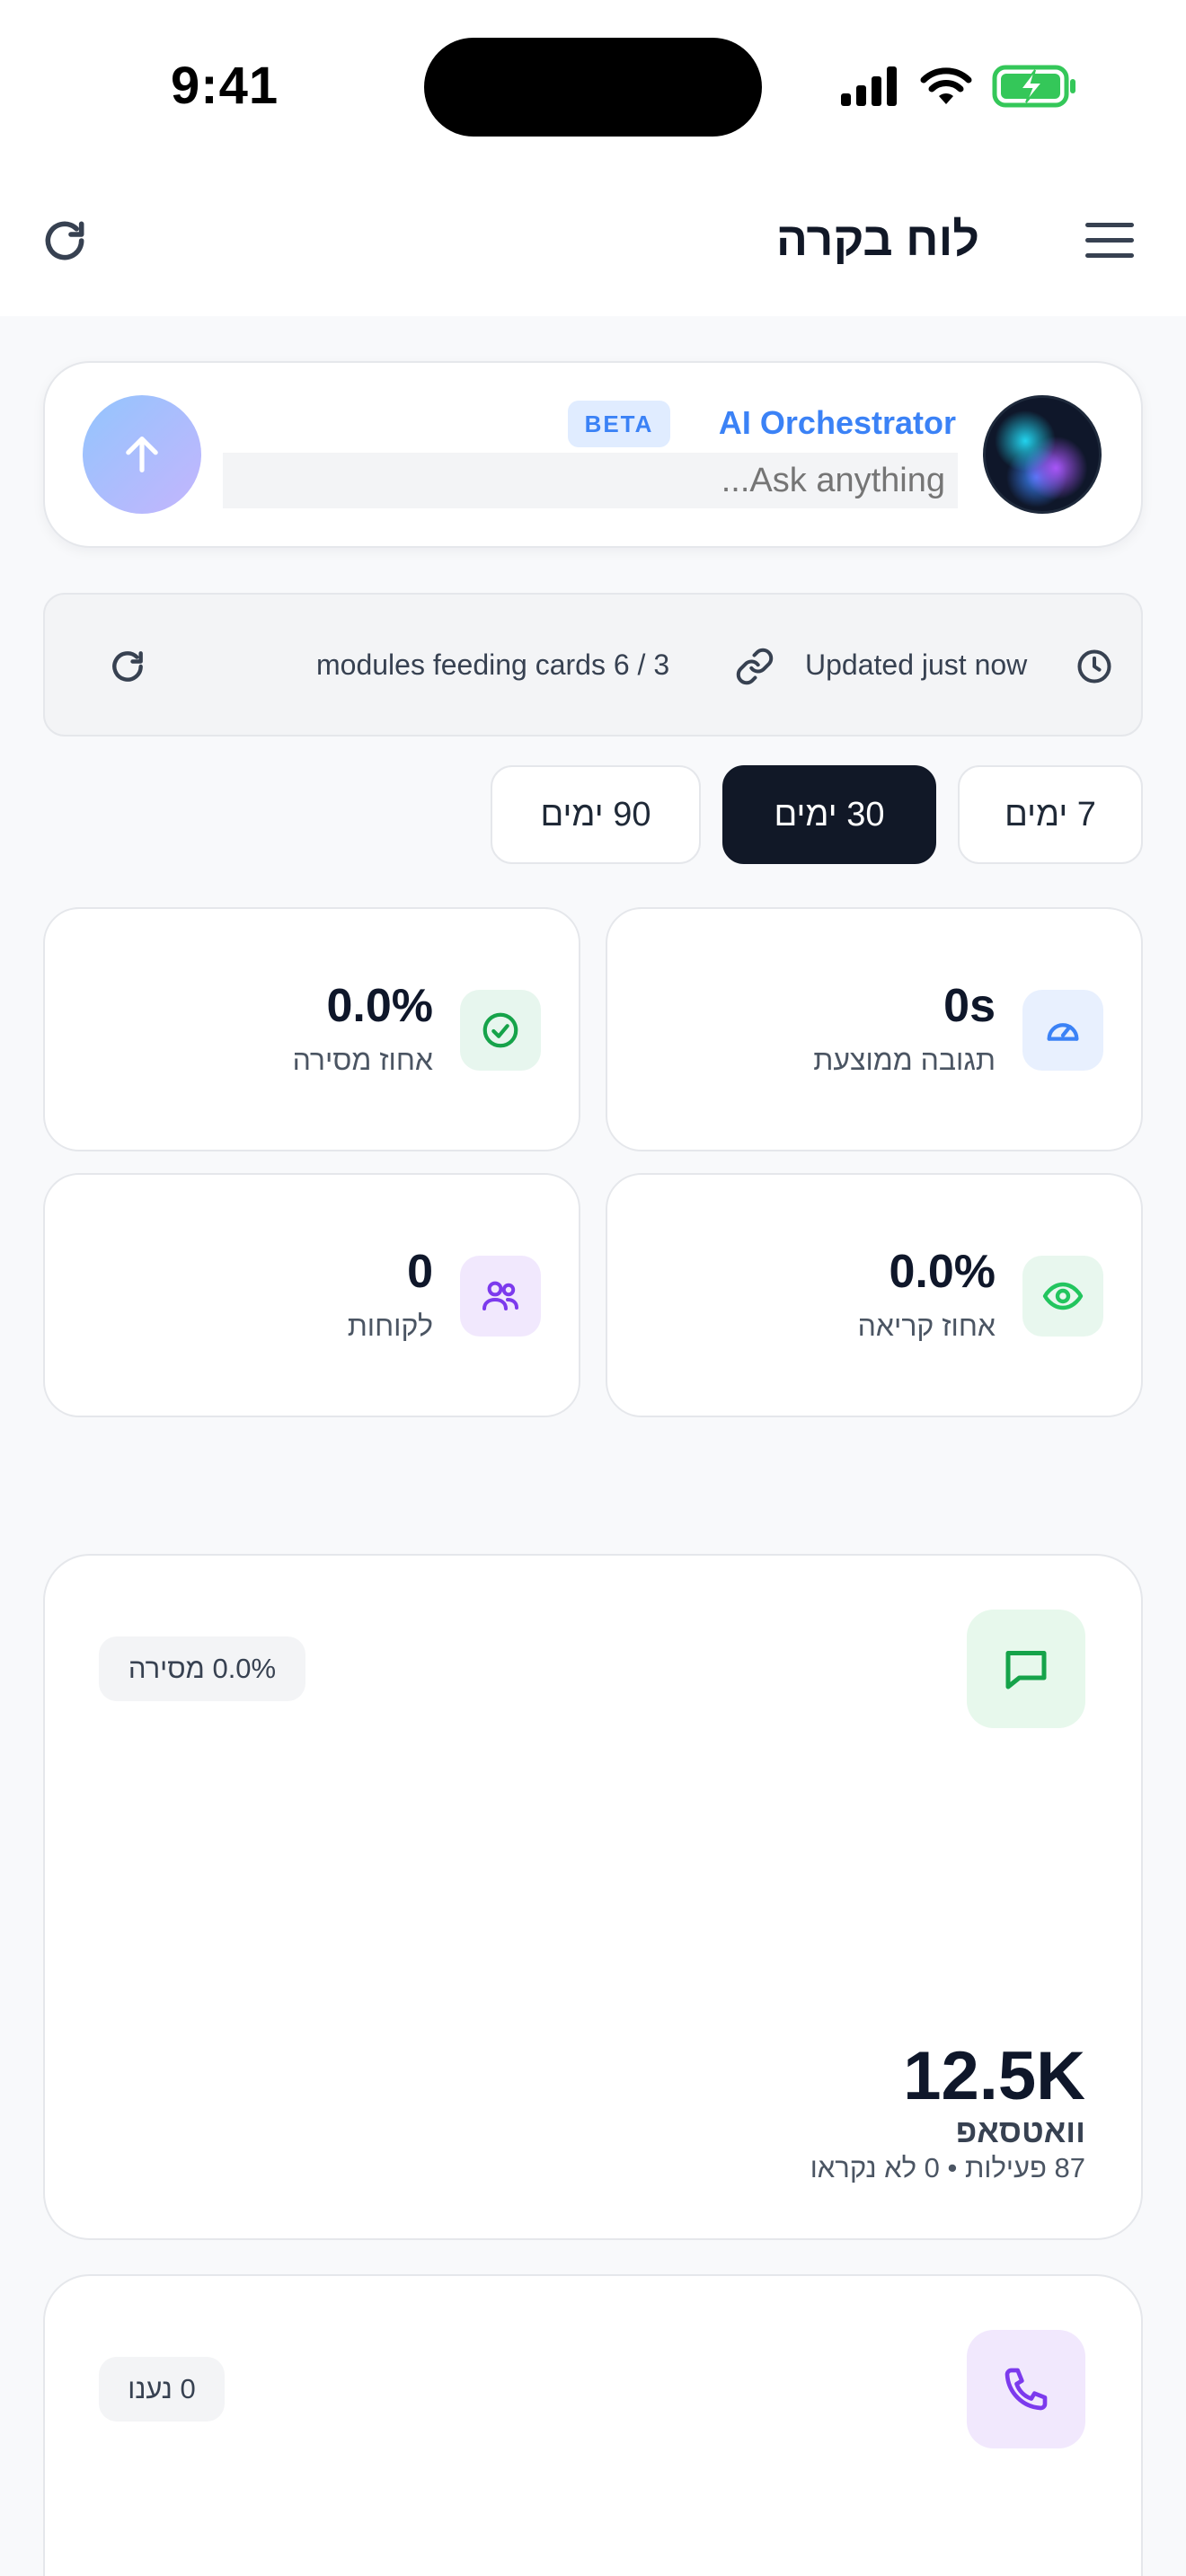  What do you see at coordinates (970, 1006) in the screenshot?
I see `kpi-value: 0s` at bounding box center [970, 1006].